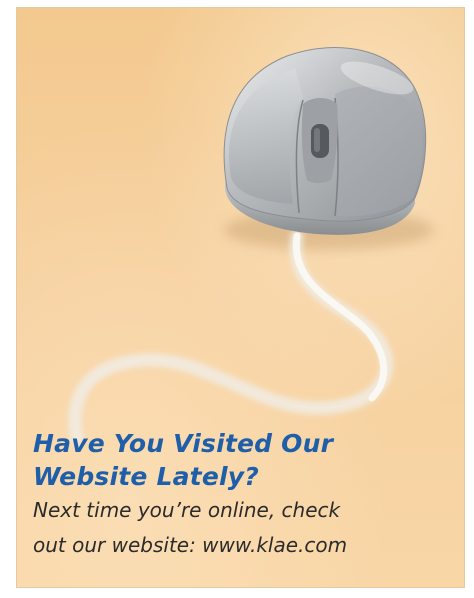 Image resolution: width=474 pixels, height=598 pixels. I want to click on headline-line-1: Have You Visited Our, so click(183, 443).